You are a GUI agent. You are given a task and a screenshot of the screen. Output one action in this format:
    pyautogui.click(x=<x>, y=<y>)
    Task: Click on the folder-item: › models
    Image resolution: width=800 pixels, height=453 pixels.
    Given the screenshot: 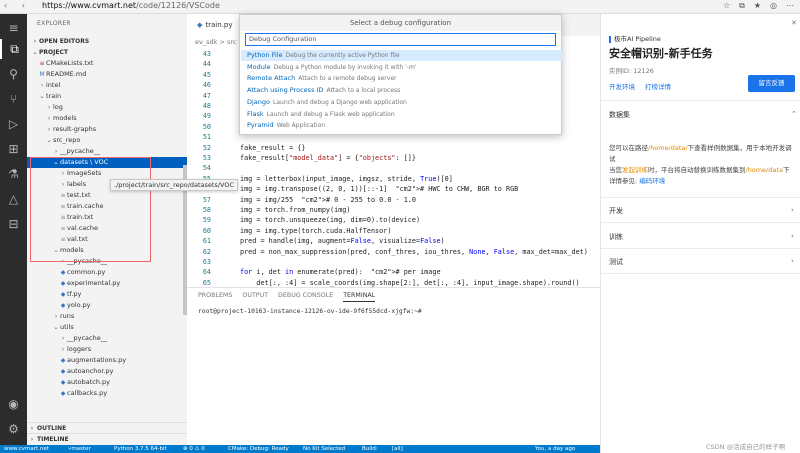 What is the action you would take?
    pyautogui.click(x=107, y=118)
    